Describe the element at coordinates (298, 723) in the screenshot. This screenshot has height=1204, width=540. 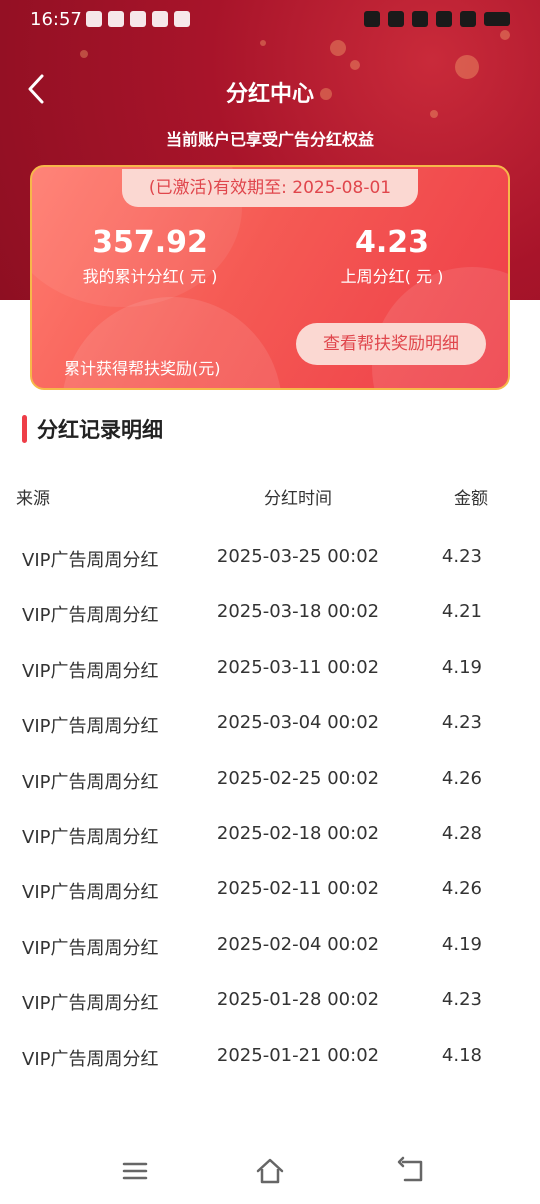
I see `row-time: 2025-03-04 00:02` at that location.